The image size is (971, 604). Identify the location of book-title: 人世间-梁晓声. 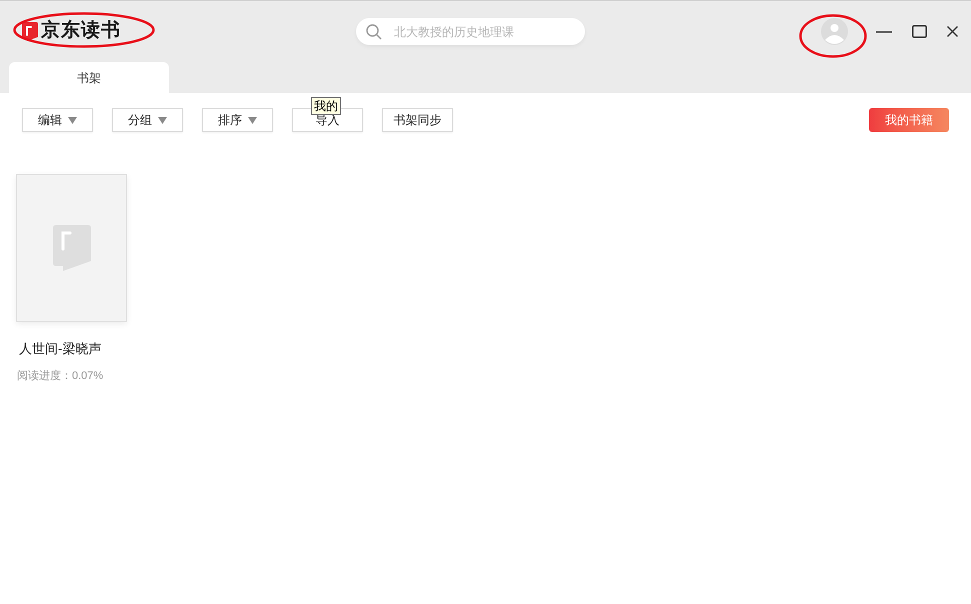
(73, 348).